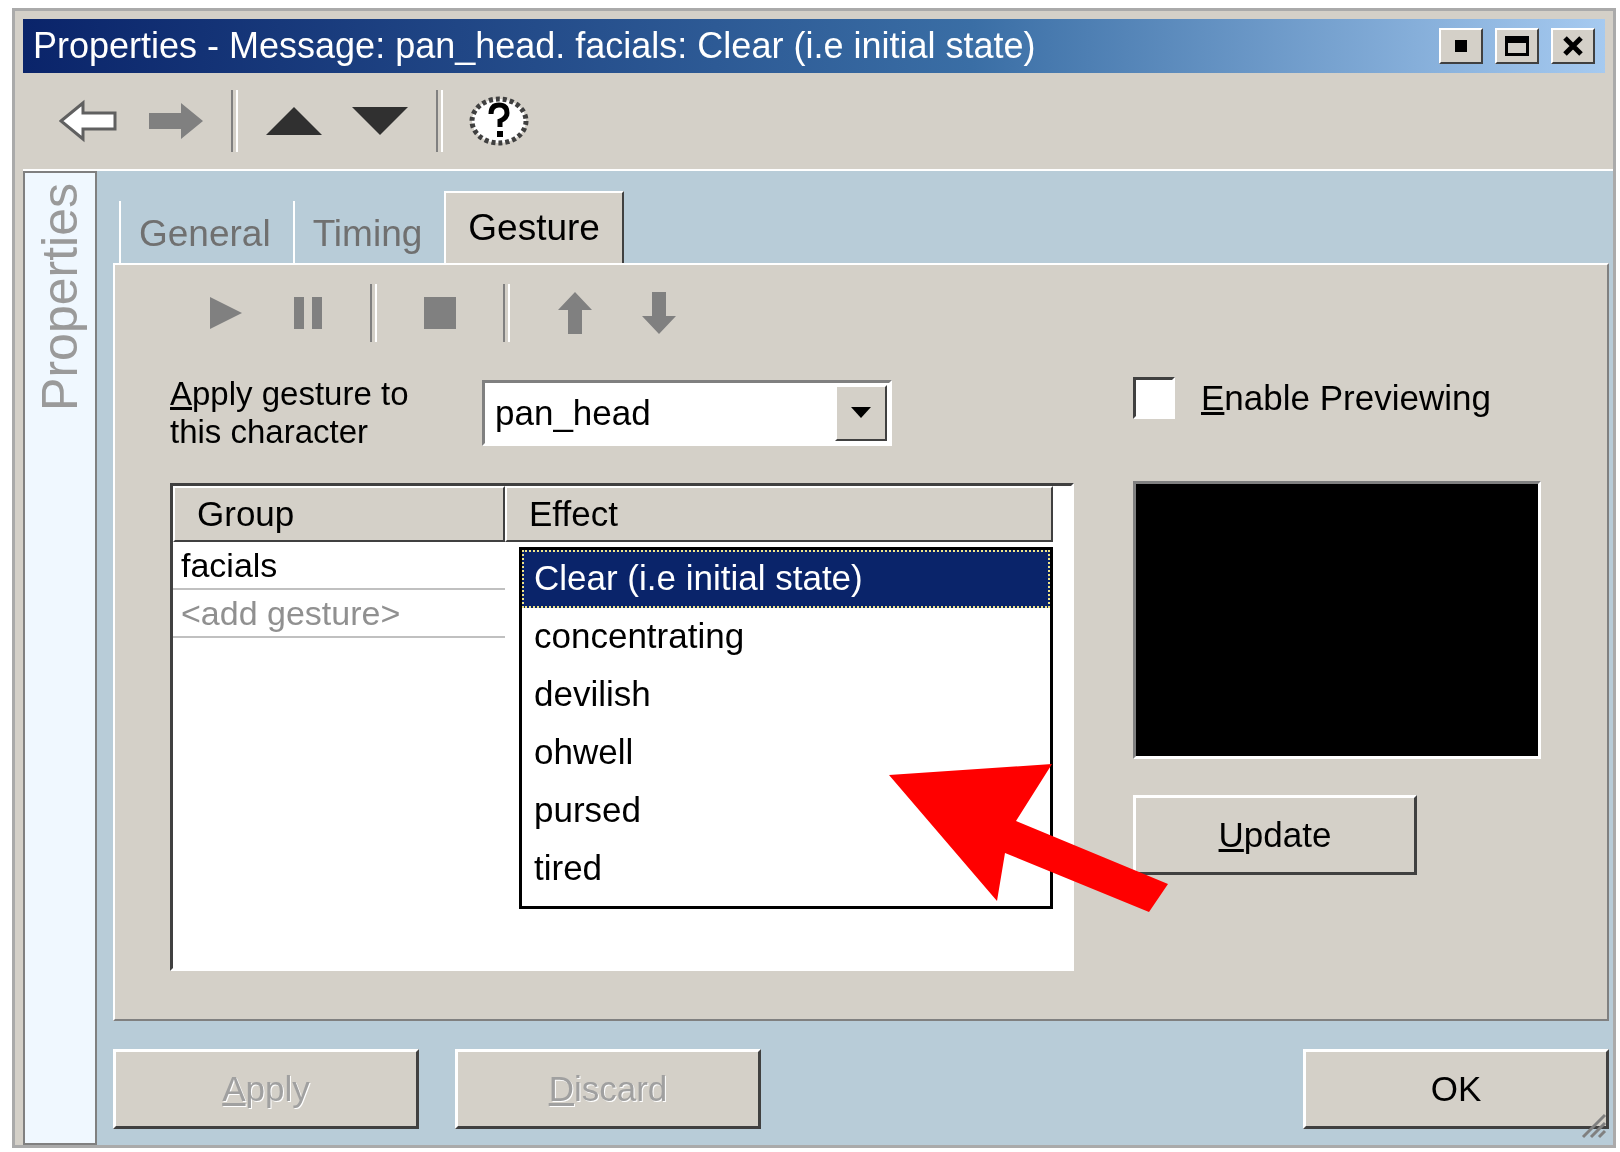 The height and width of the screenshot is (1152, 1620). What do you see at coordinates (583, 753) in the screenshot?
I see `dropdown-option: ohwell` at bounding box center [583, 753].